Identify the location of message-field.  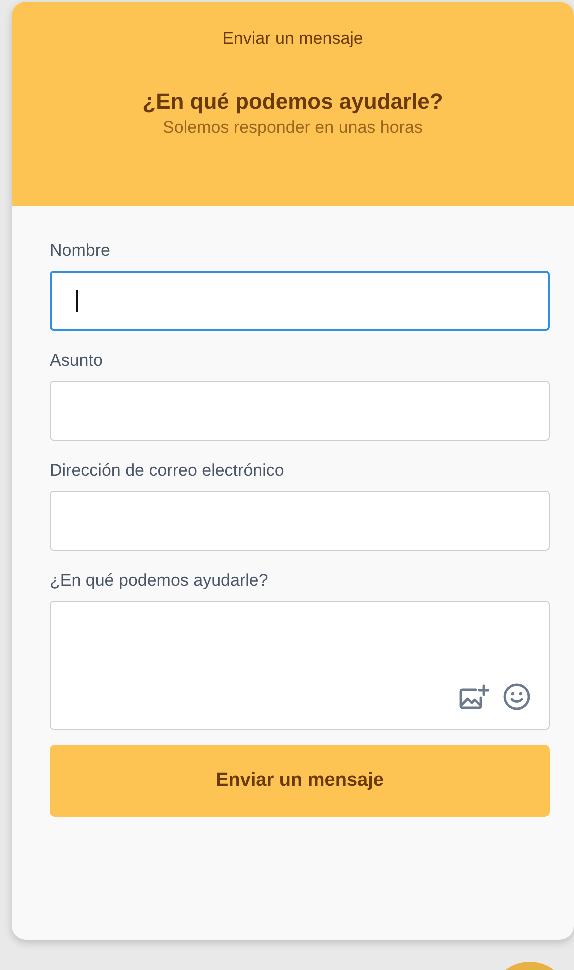
(300, 665).